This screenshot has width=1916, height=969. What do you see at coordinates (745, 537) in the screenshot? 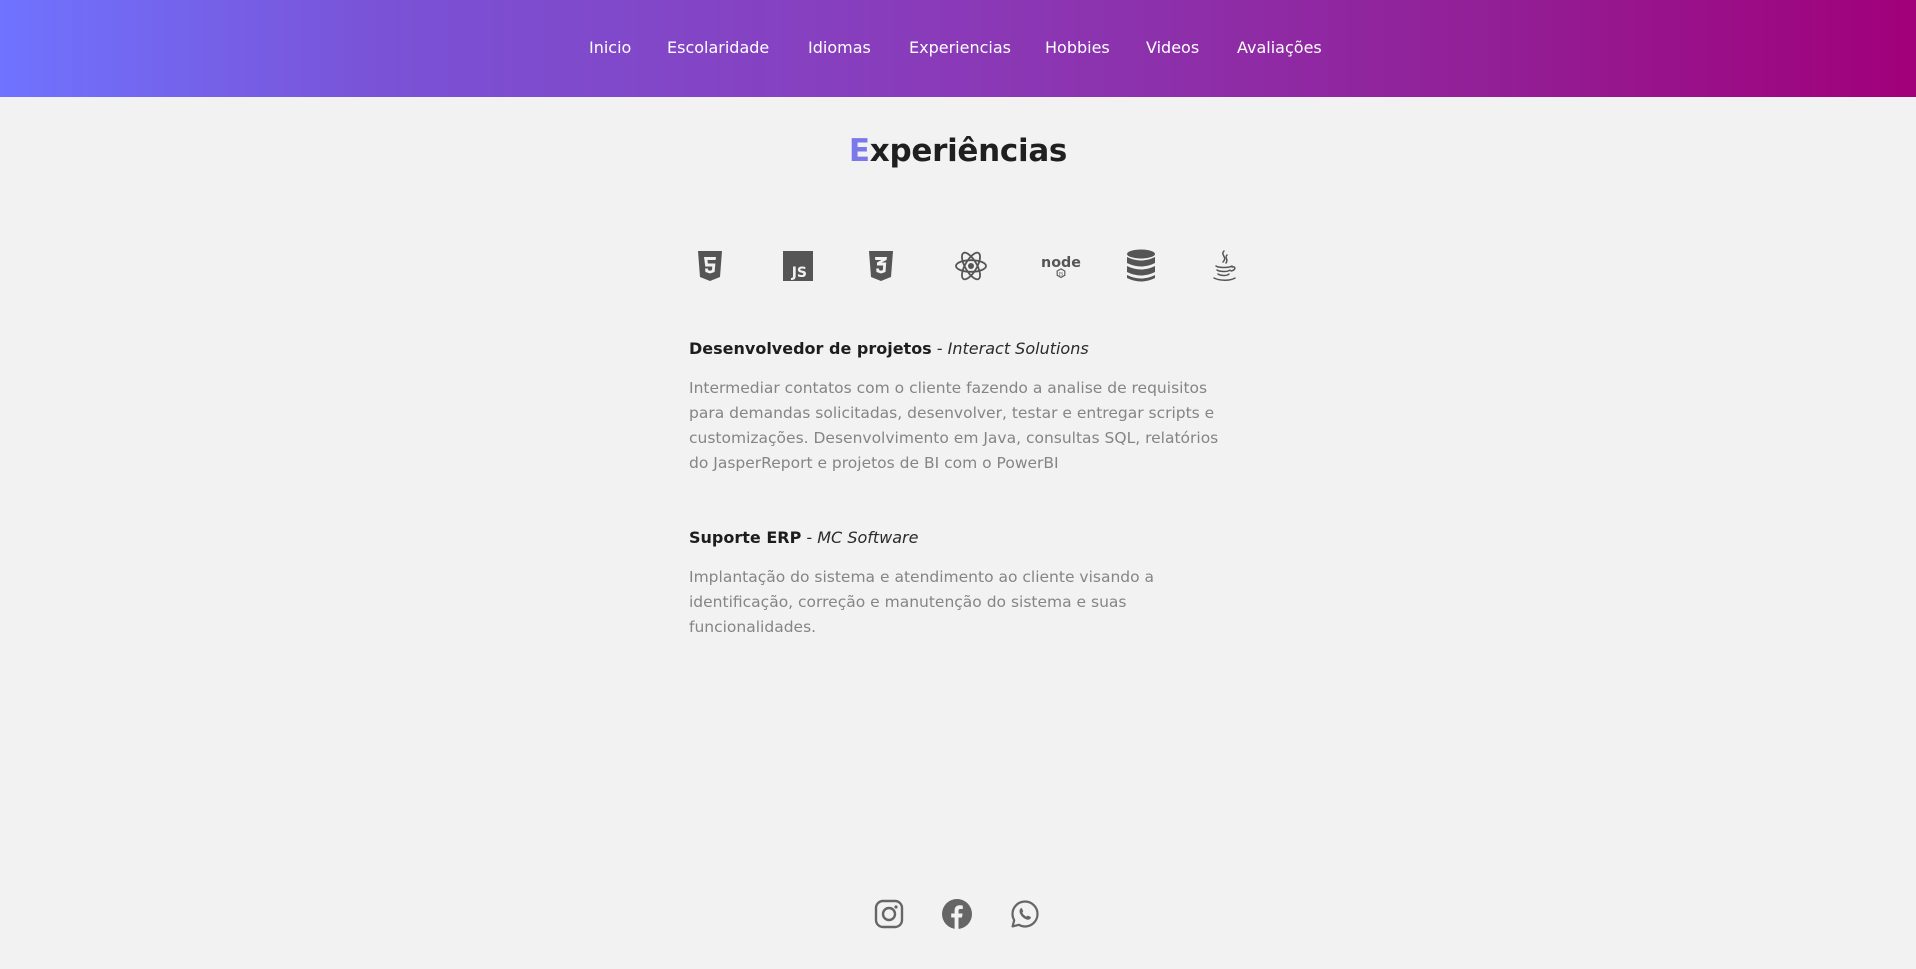
I see `experience-role: Suporte ERP` at bounding box center [745, 537].